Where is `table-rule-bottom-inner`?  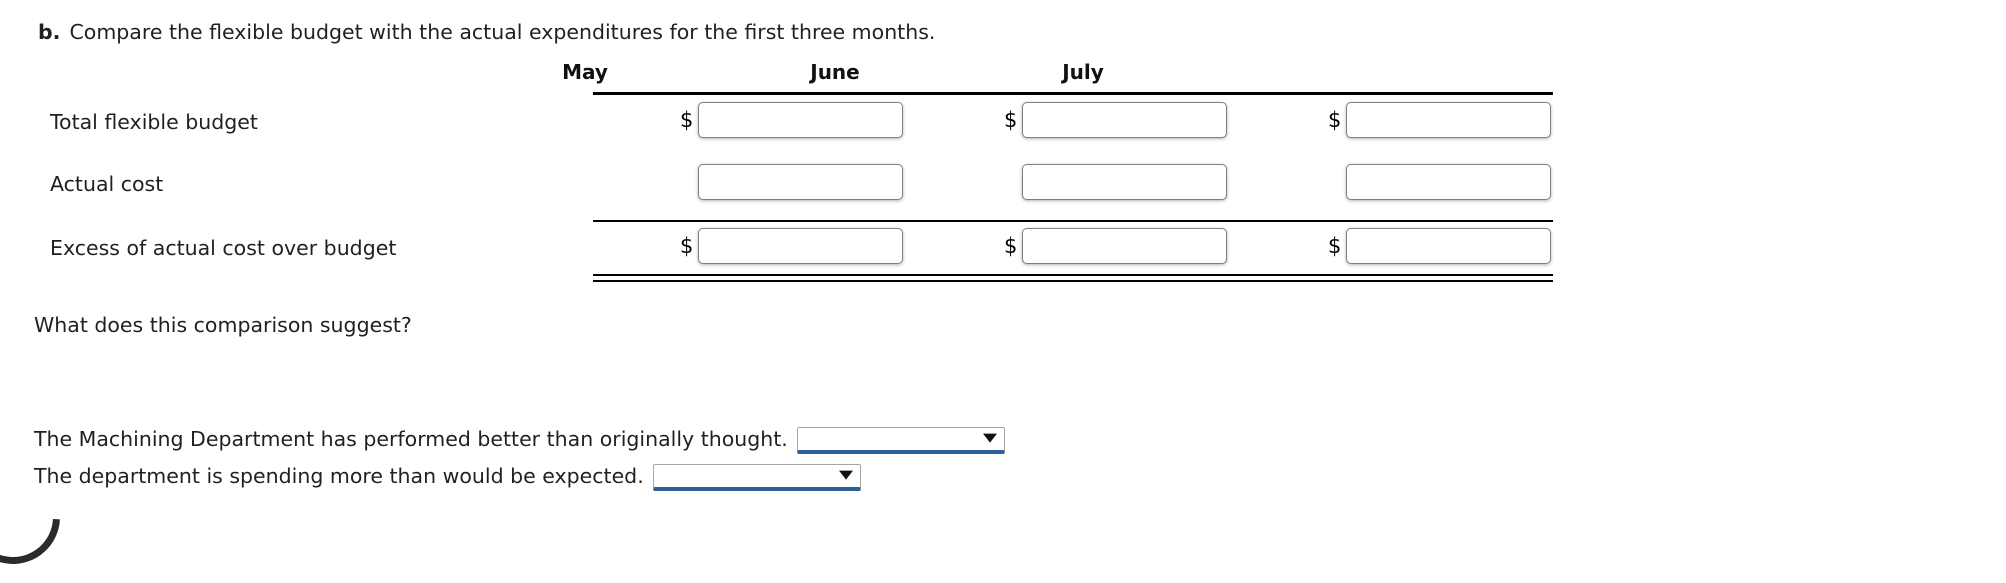 table-rule-bottom-inner is located at coordinates (1073, 281).